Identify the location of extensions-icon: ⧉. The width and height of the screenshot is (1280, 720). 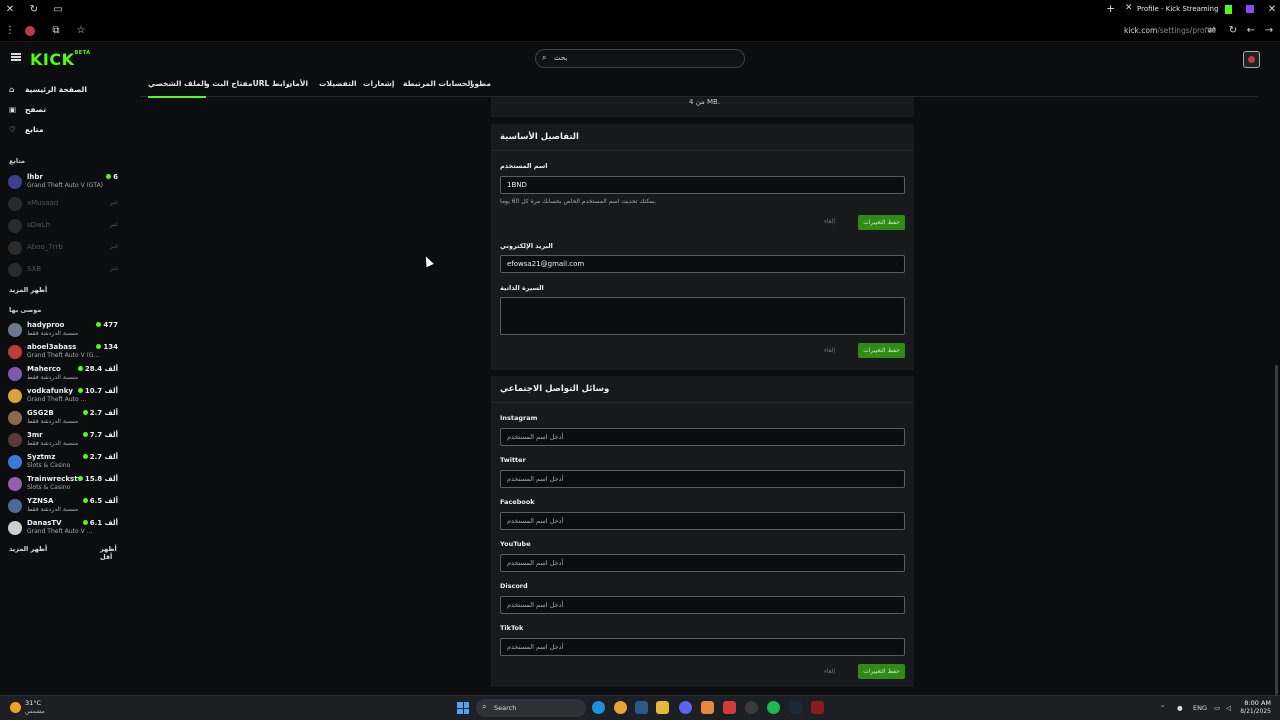
(56, 31).